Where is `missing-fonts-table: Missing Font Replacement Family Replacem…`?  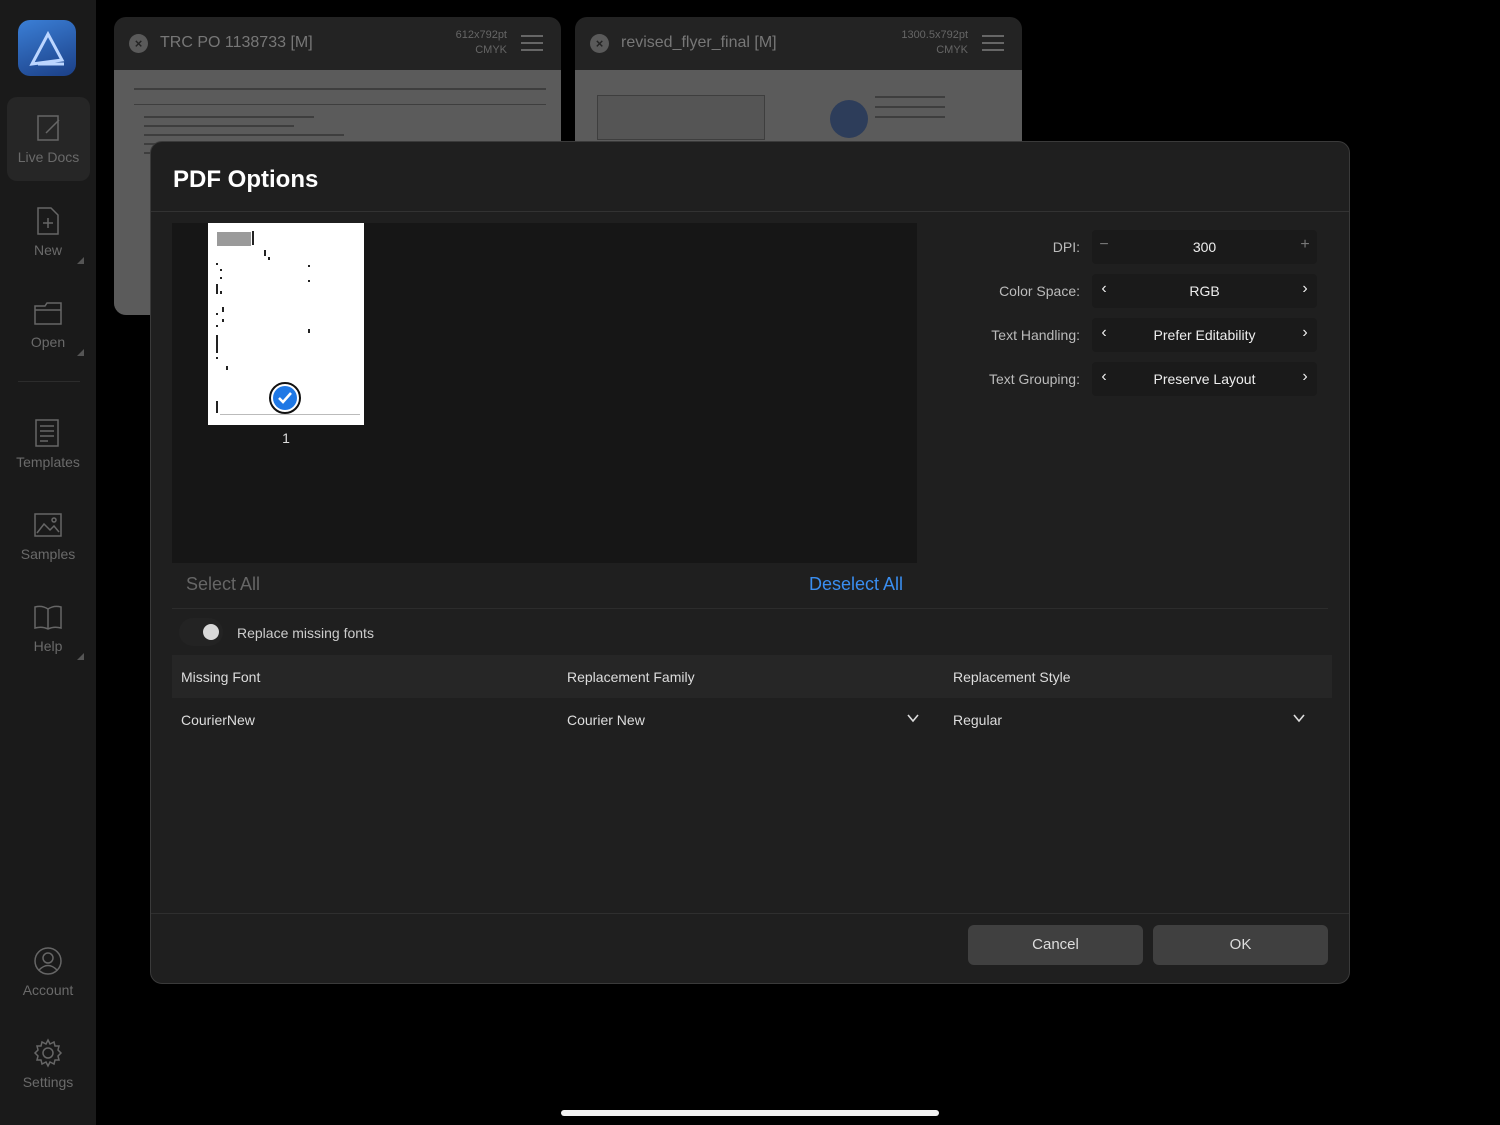
missing-fonts-table: Missing Font Replacement Family Replacem… is located at coordinates (752, 698).